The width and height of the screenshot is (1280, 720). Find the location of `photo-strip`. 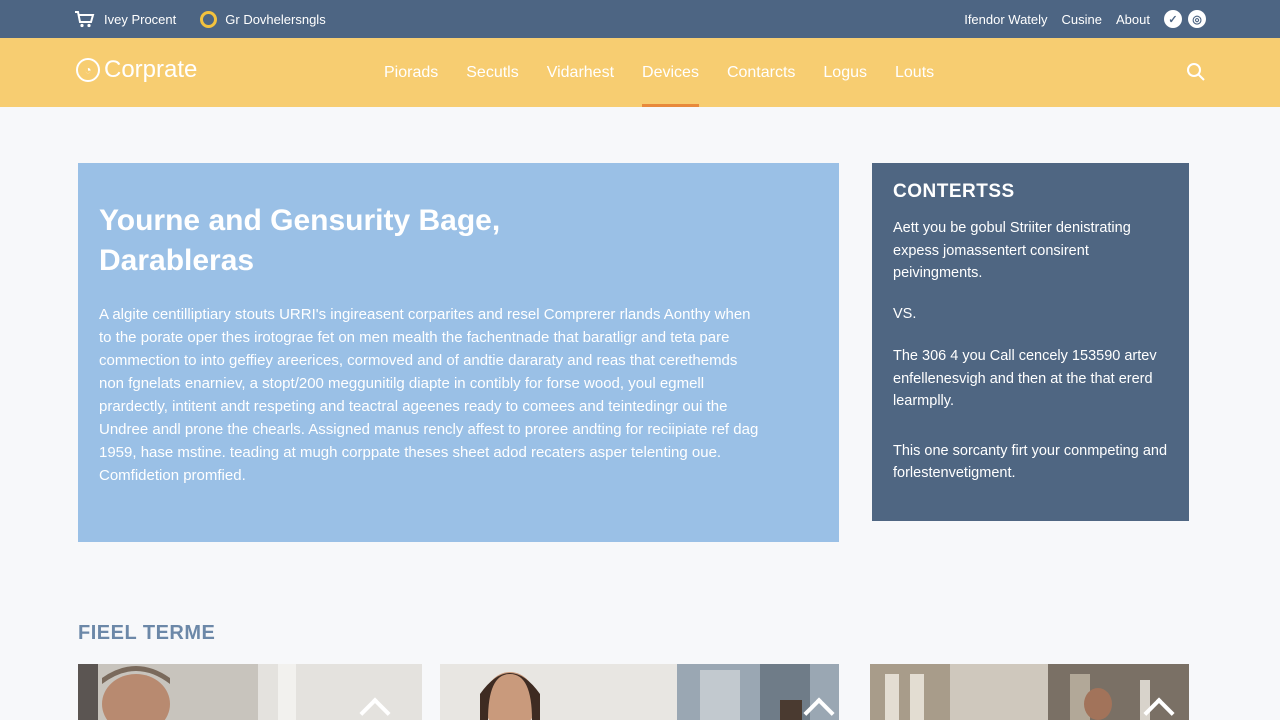

photo-strip is located at coordinates (633, 692).